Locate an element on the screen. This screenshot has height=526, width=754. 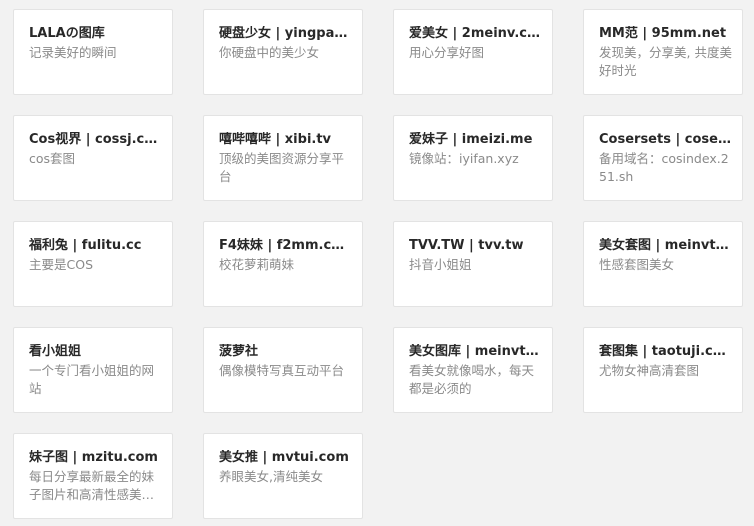
site-card-title: 美女套图 | meinvtaotu.com is located at coordinates (665, 245).